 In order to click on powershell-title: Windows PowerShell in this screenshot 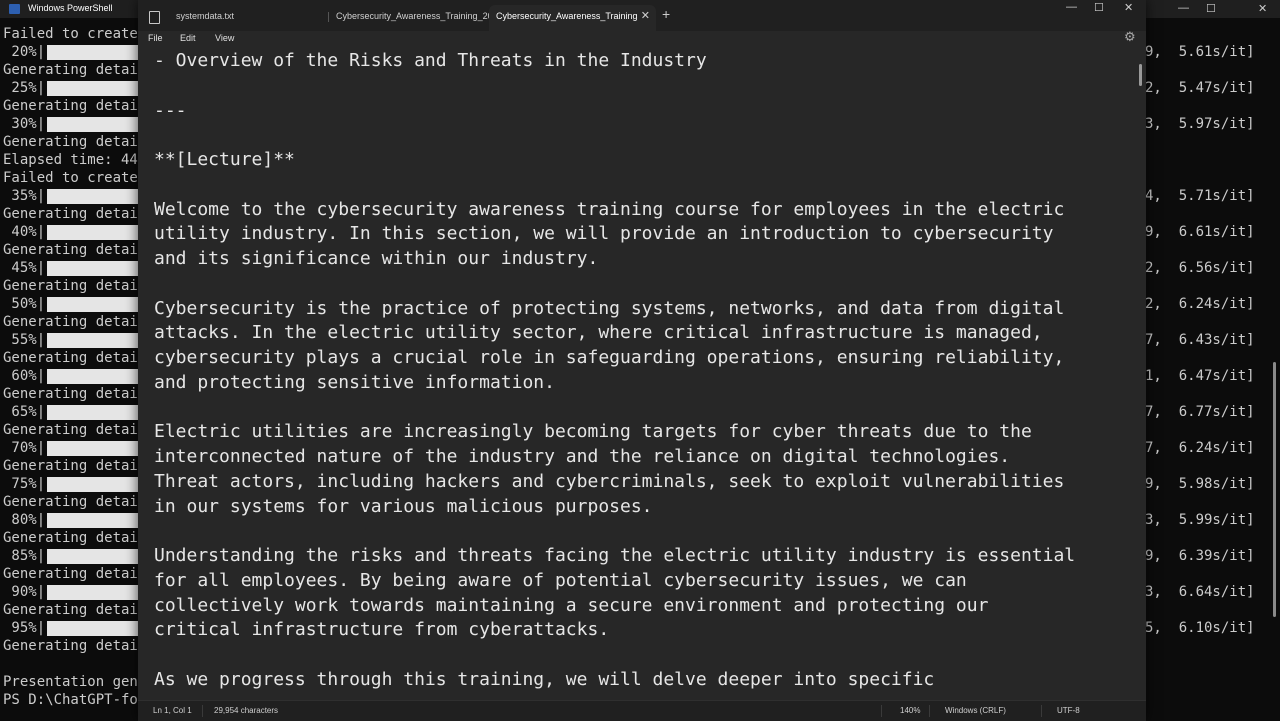, I will do `click(70, 8)`.